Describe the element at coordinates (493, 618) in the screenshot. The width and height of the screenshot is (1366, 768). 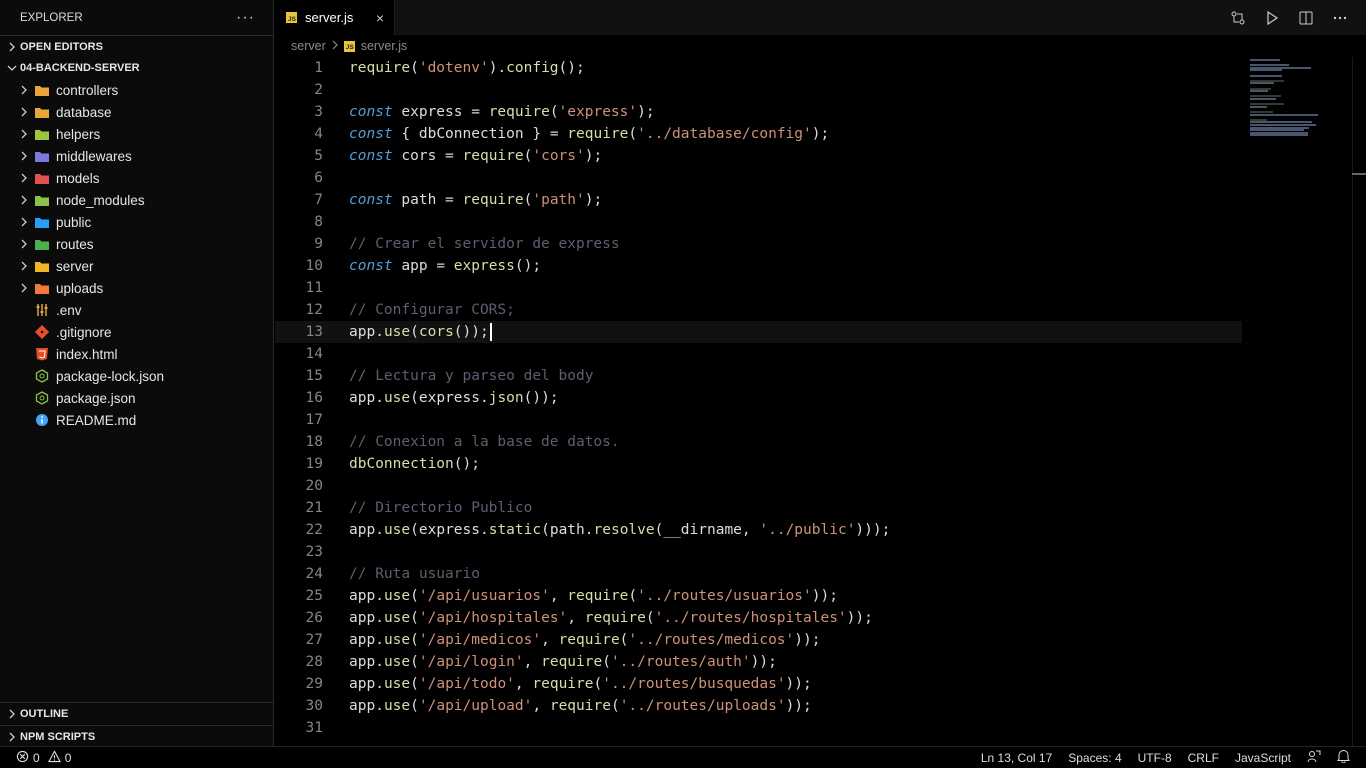
I see `code-token: '/api/hospitales'` at that location.